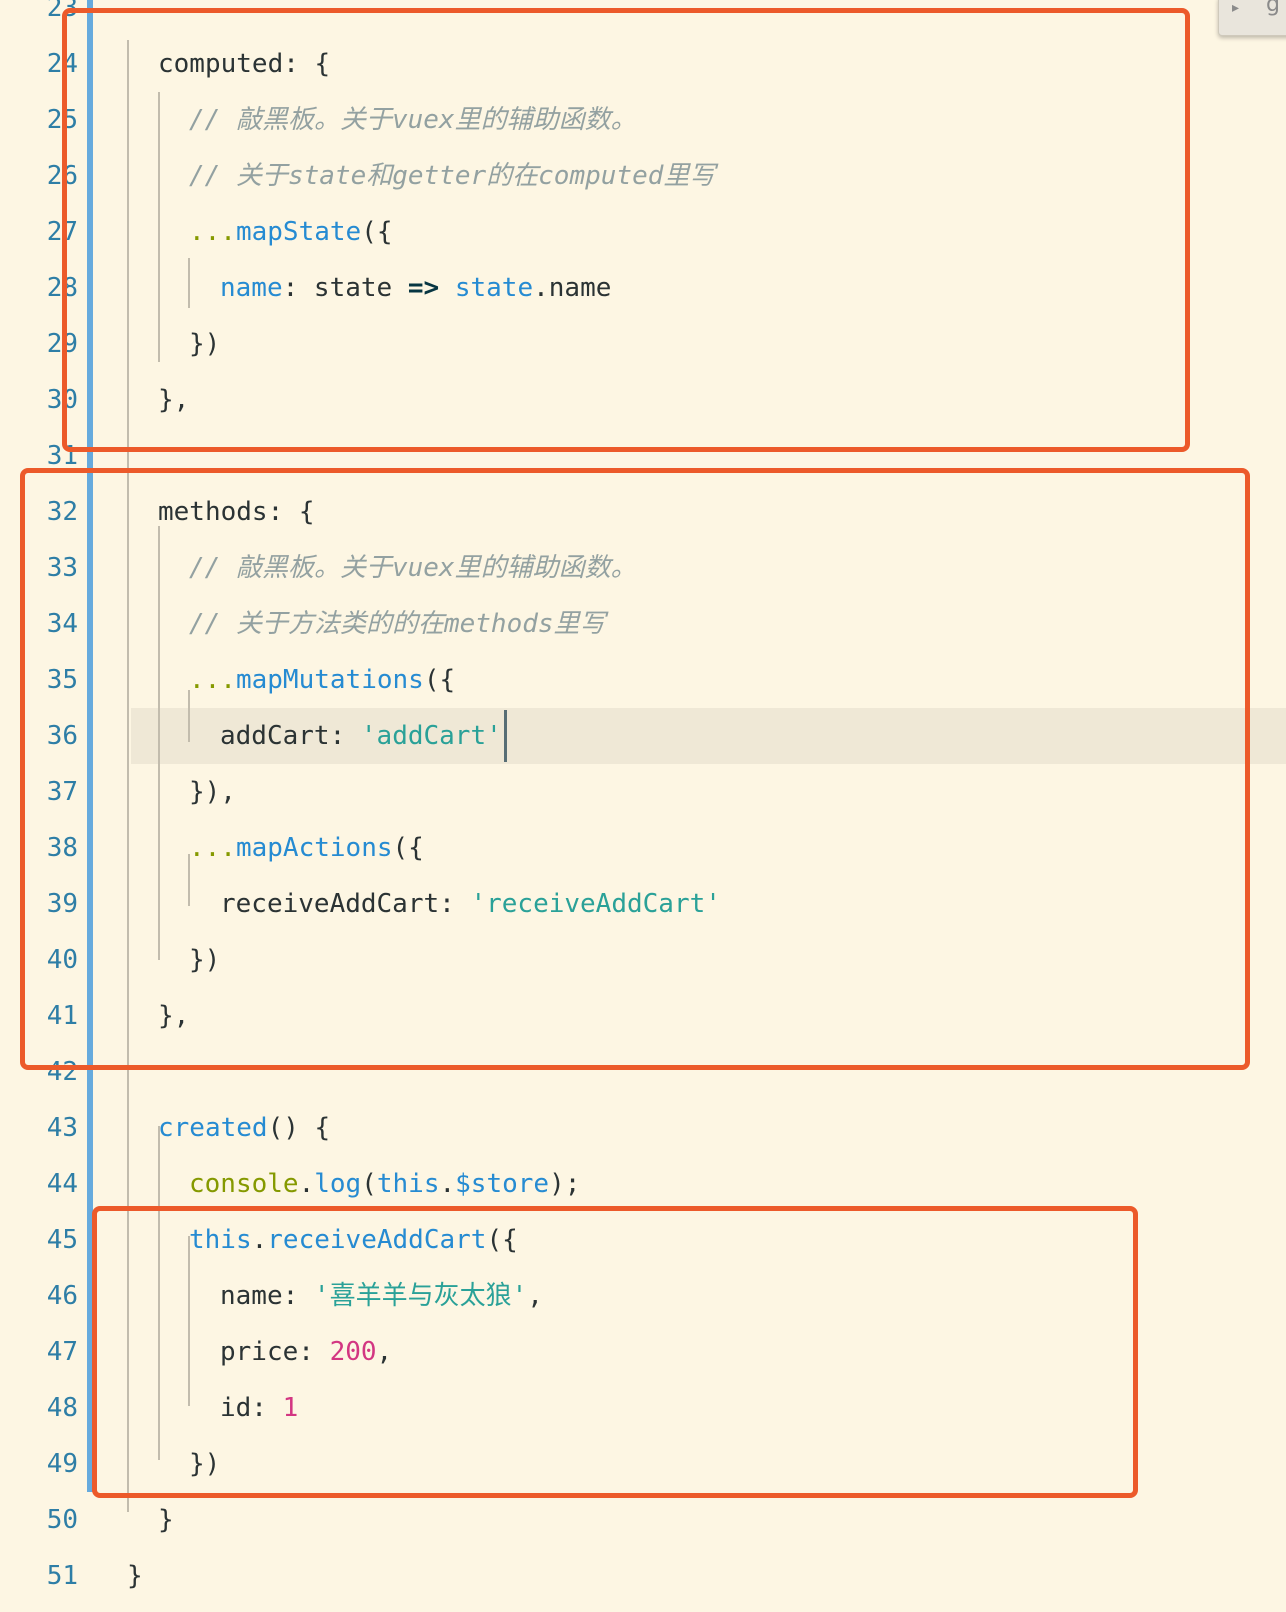 The height and width of the screenshot is (1612, 1286). I want to click on code-line: 43 created() {, so click(643, 1128).